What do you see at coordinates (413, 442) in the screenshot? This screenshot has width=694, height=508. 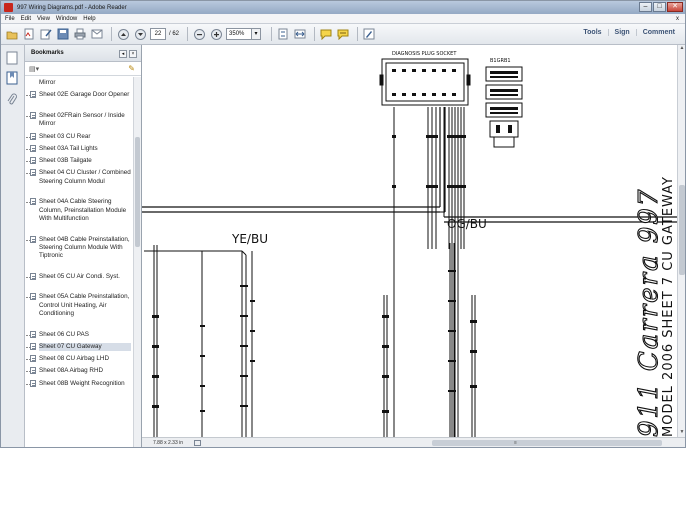 I see `status-bar: 7.88 x 2.33 in ≡` at bounding box center [413, 442].